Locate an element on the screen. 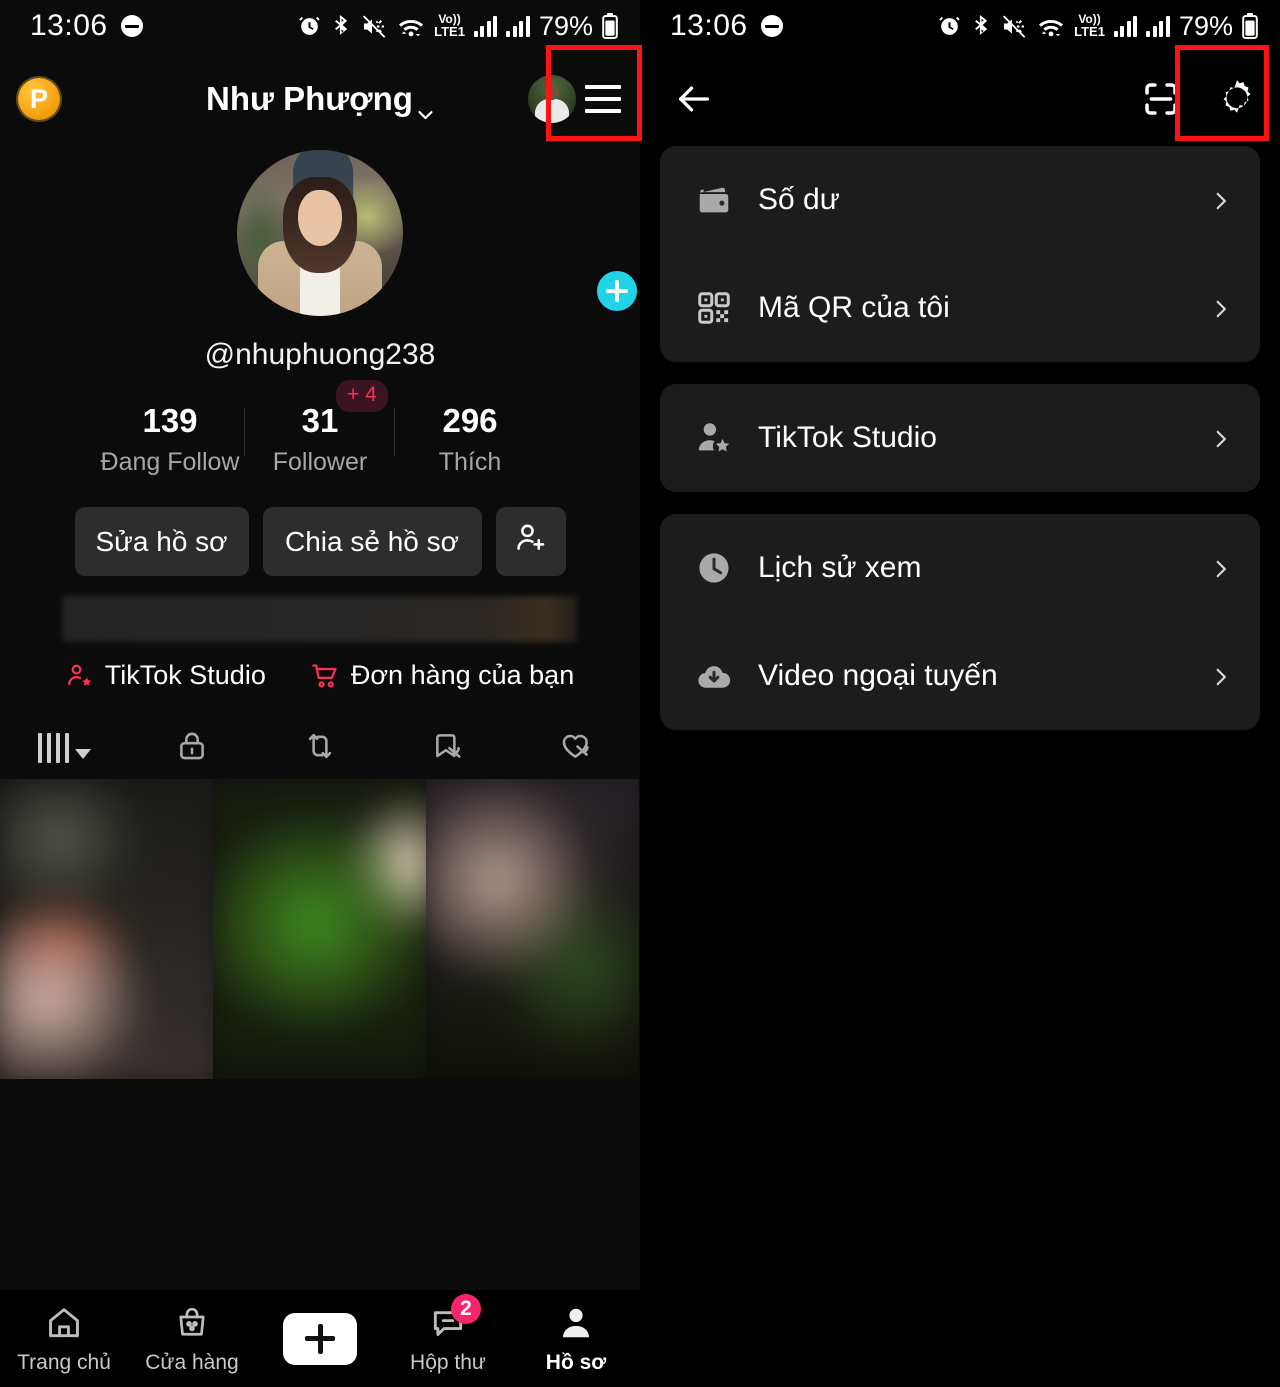  hamburger-menu-icon is located at coordinates (603, 99).